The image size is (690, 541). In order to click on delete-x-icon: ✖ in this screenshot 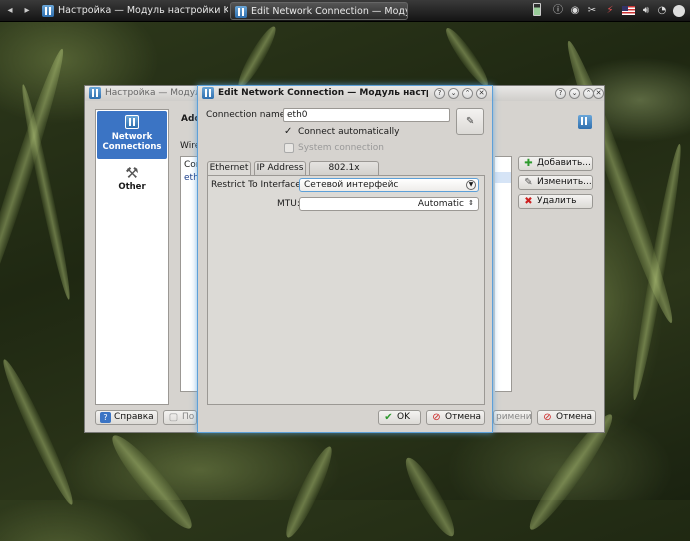, I will do `click(528, 201)`.